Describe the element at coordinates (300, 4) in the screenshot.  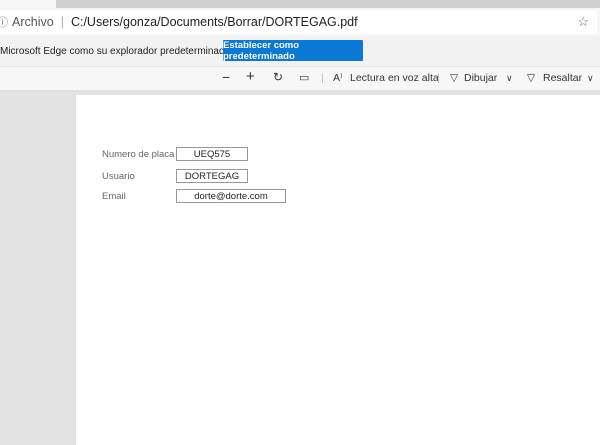
I see `tab-strip` at that location.